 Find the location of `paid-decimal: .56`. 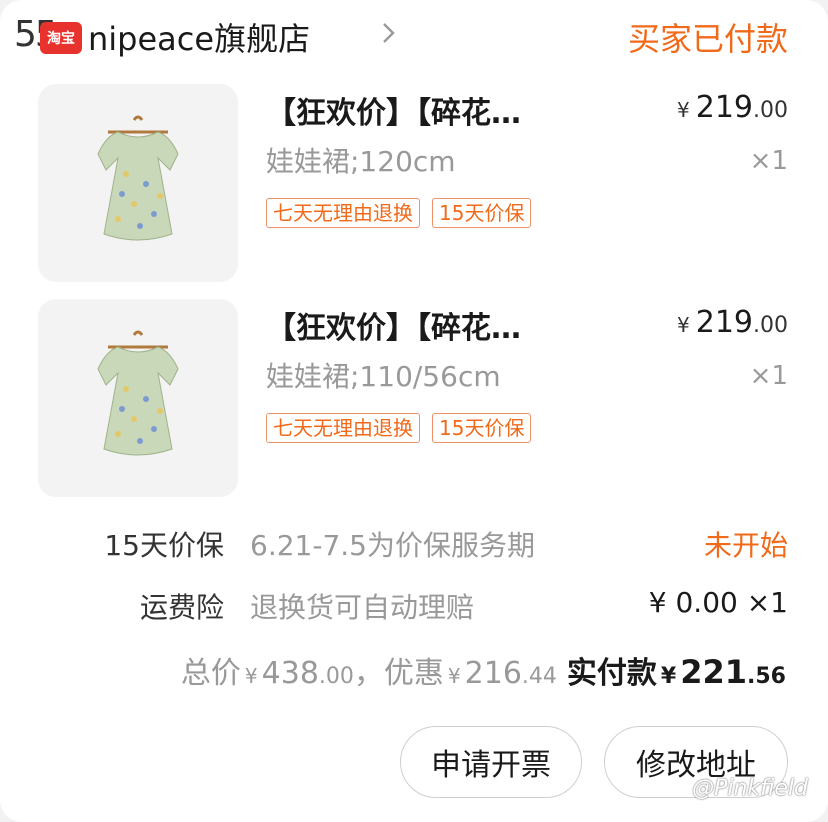

paid-decimal: .56 is located at coordinates (766, 676).